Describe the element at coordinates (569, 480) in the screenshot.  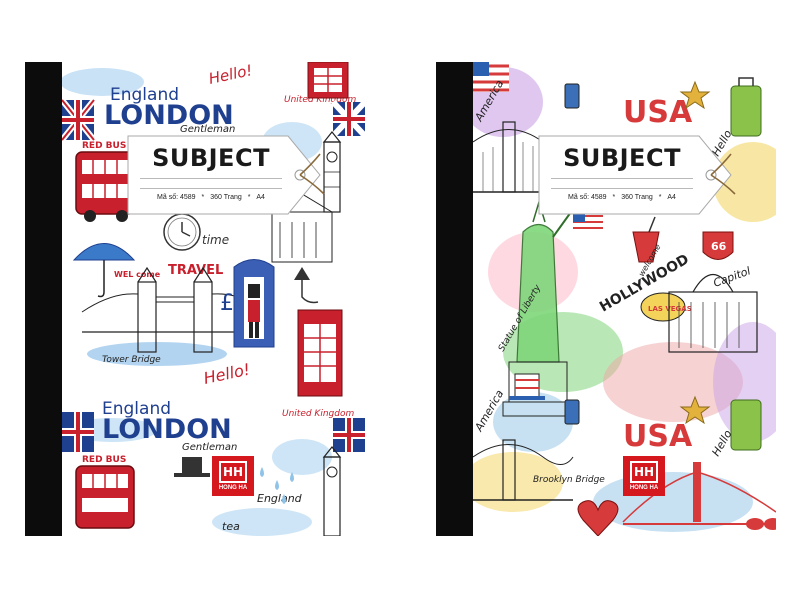
I see `doodle-brooklyn-bridge: Brooklyn Bridge` at that location.